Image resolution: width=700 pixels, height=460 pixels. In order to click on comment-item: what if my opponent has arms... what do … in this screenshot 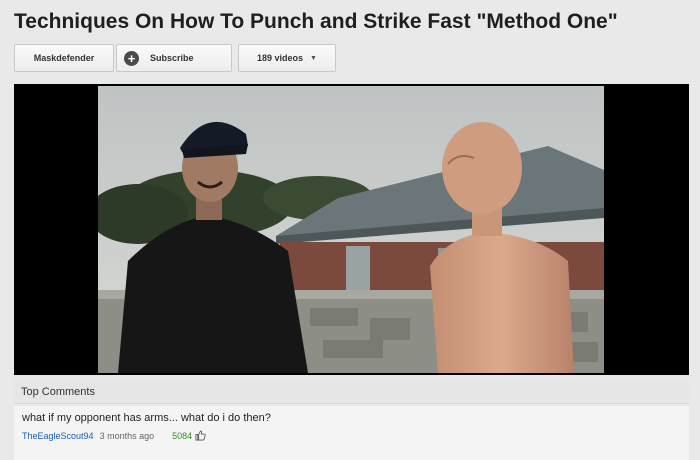, I will do `click(351, 433)`.